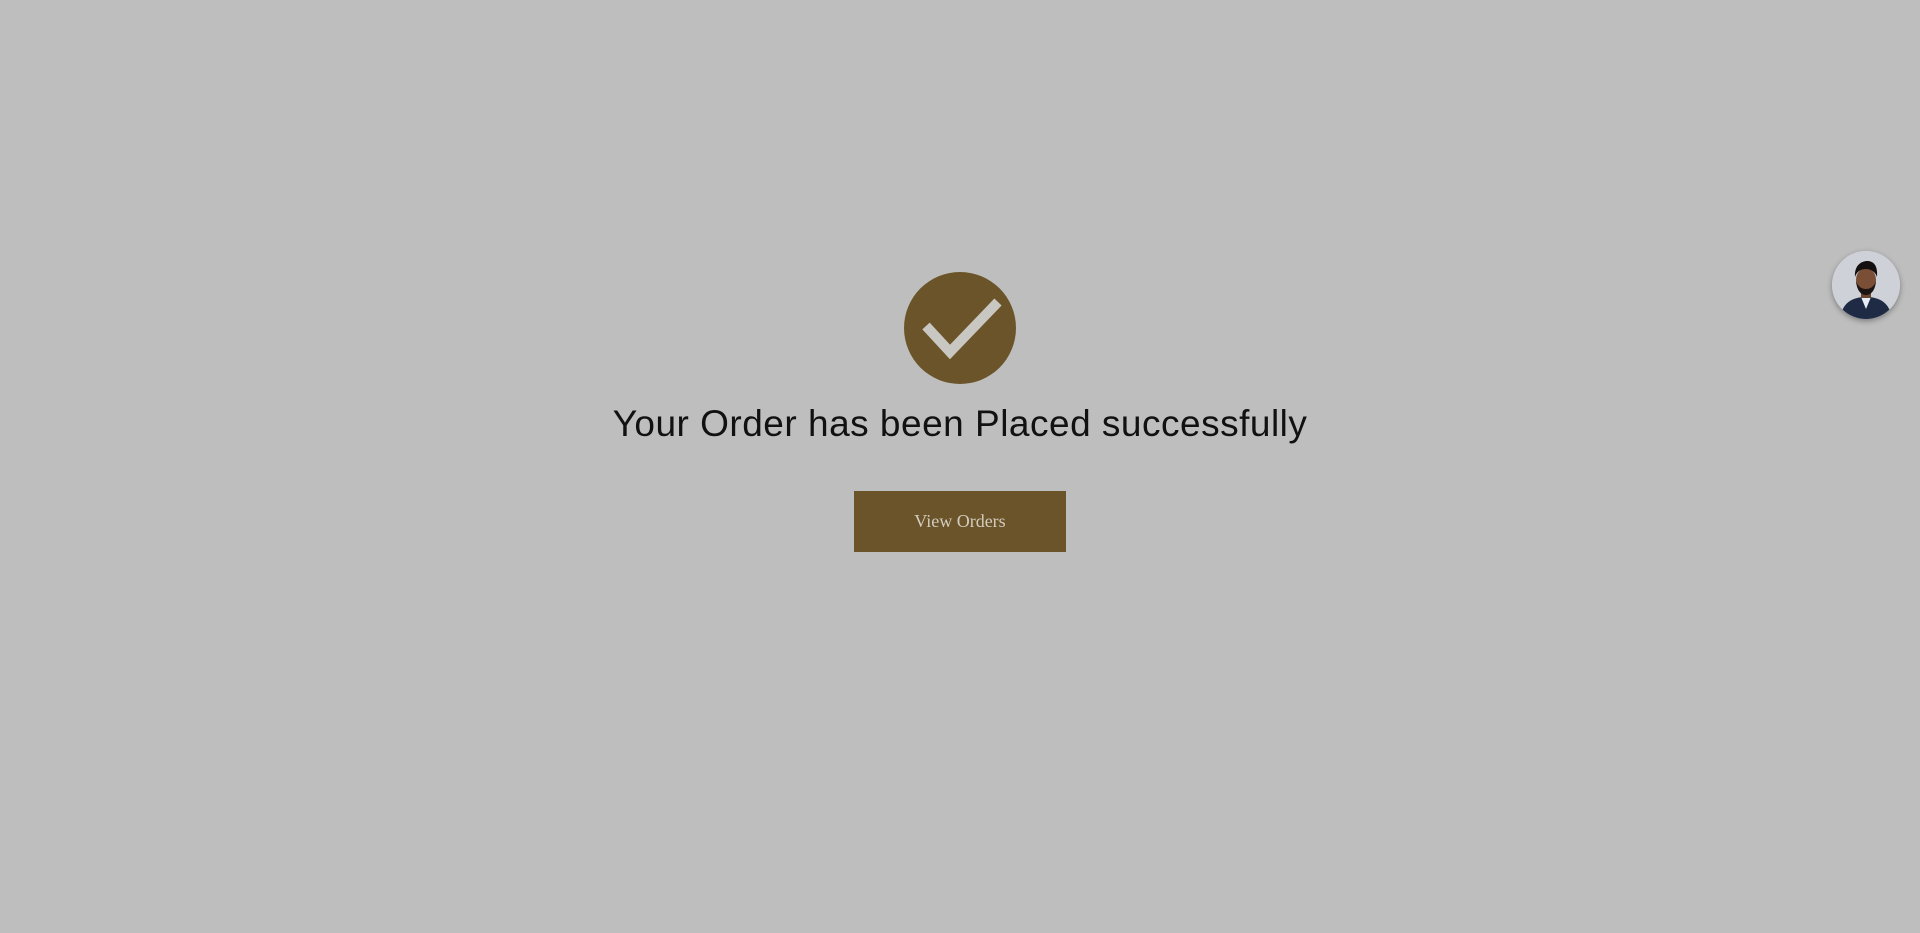  I want to click on chat-avatar-button, so click(1866, 285).